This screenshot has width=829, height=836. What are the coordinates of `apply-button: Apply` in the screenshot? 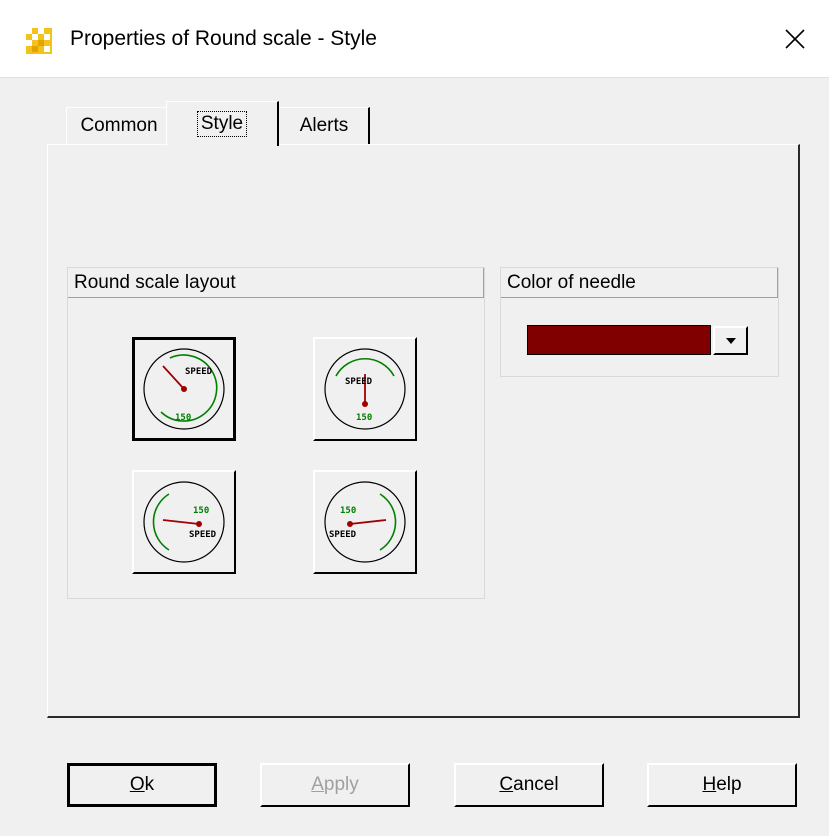 It's located at (335, 785).